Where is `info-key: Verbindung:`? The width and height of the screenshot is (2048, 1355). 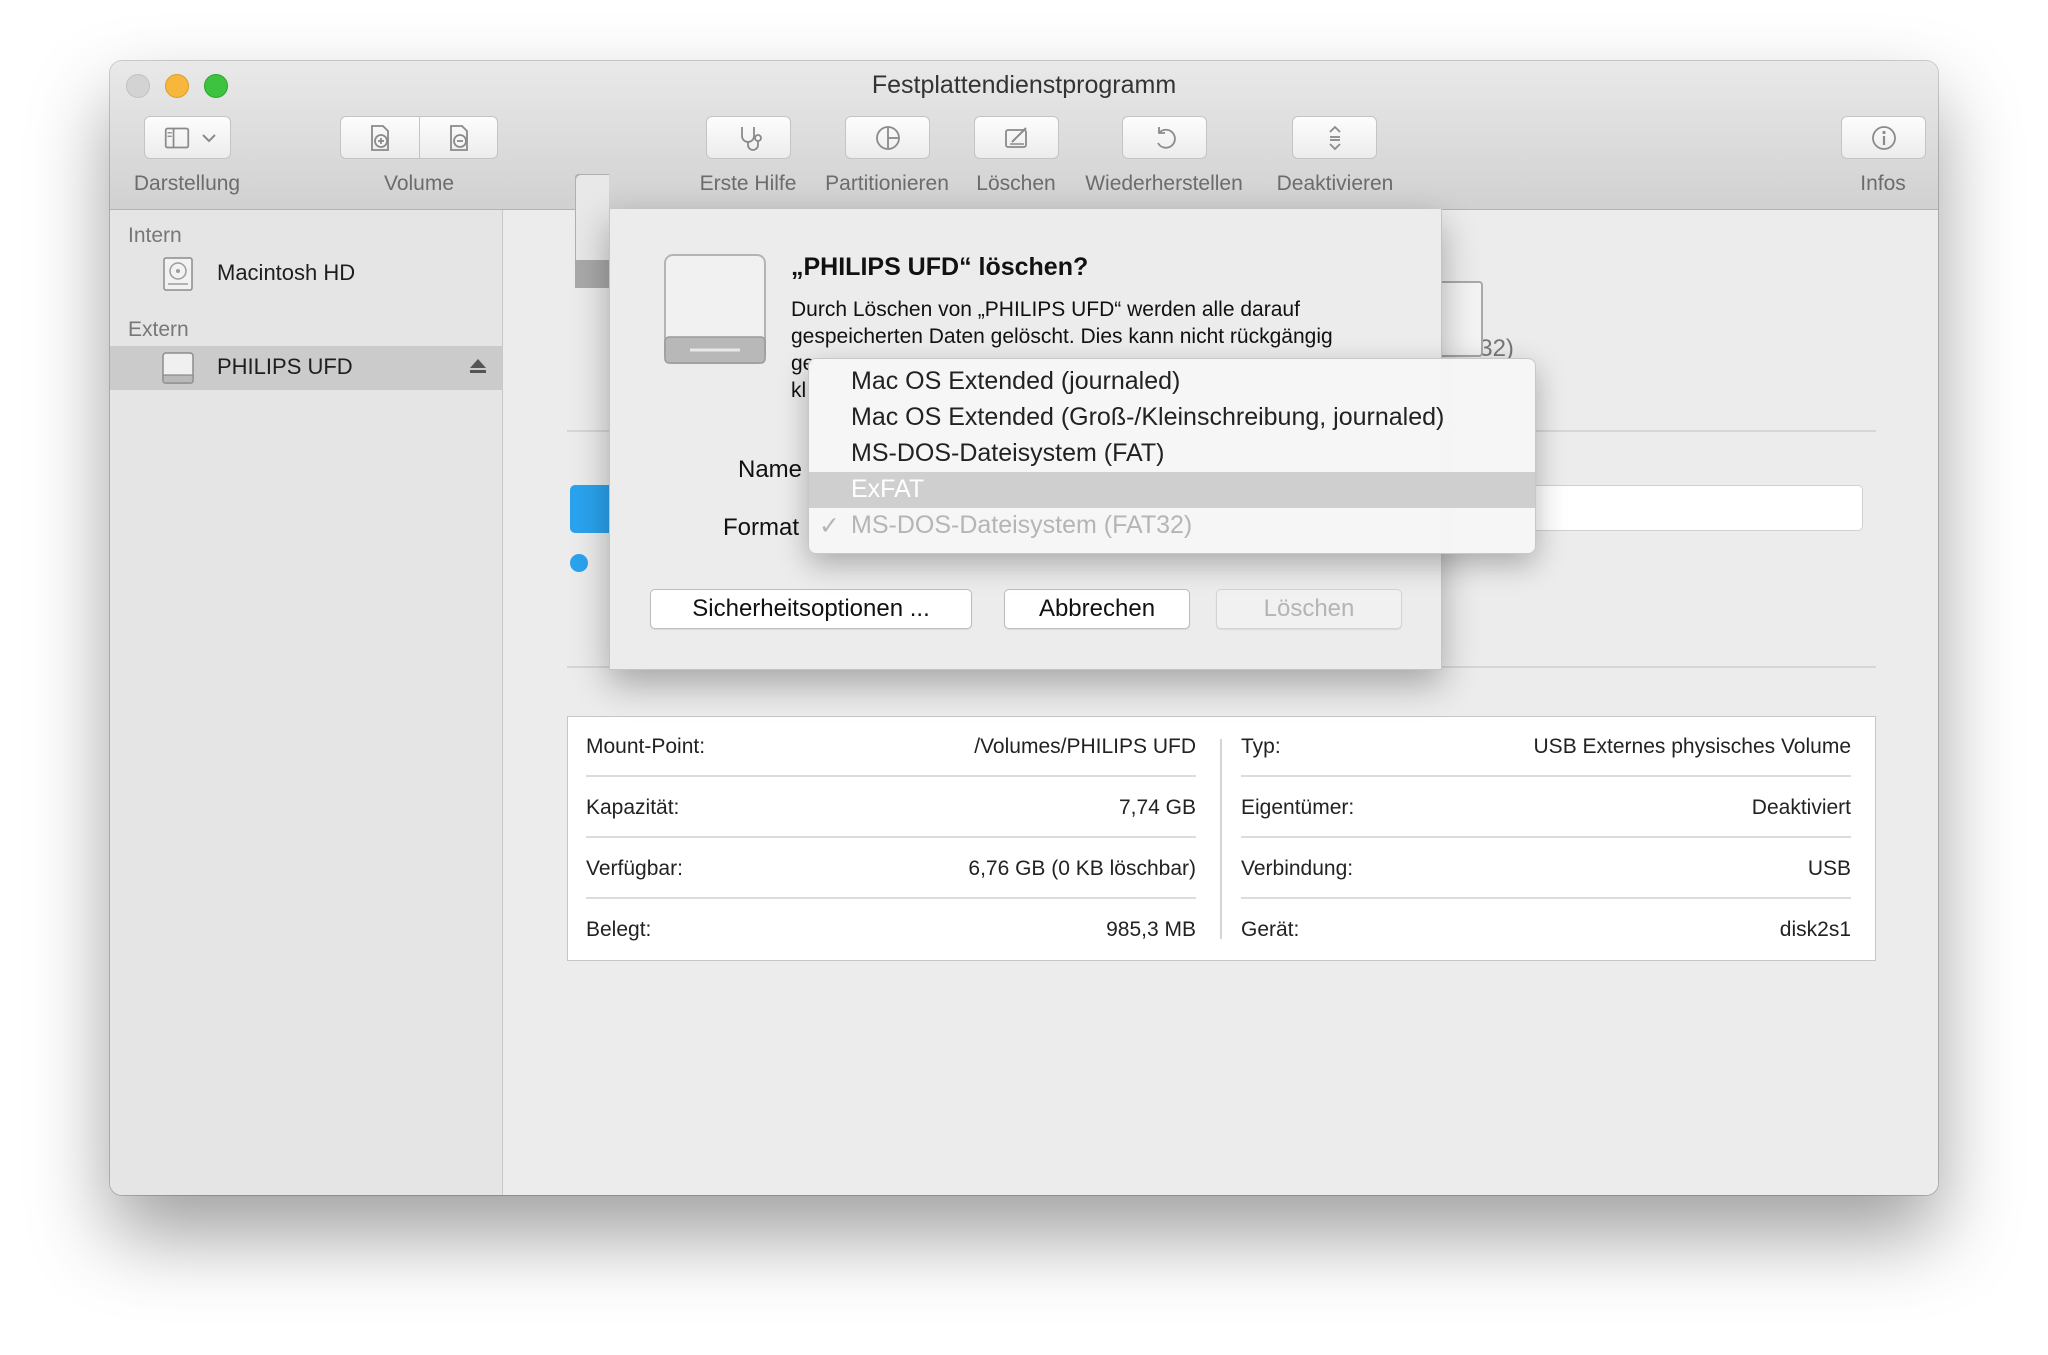
info-key: Verbindung: is located at coordinates (1297, 868).